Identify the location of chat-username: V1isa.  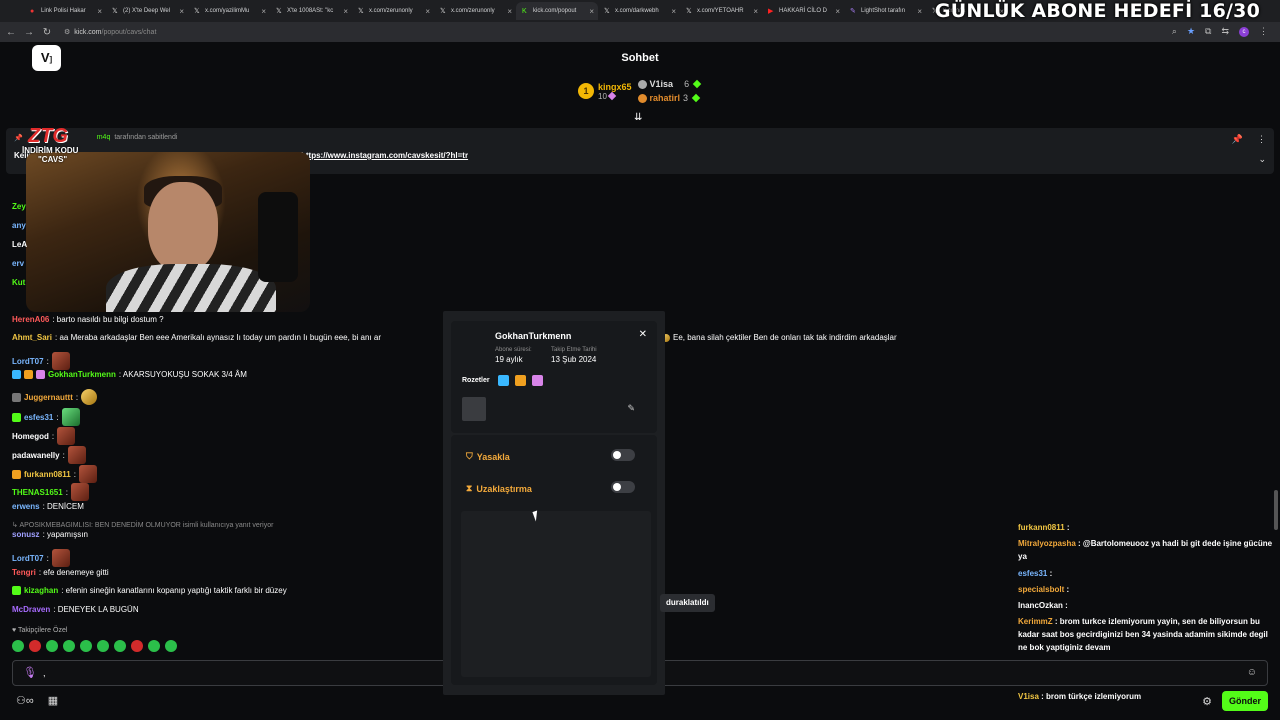
(1028, 696).